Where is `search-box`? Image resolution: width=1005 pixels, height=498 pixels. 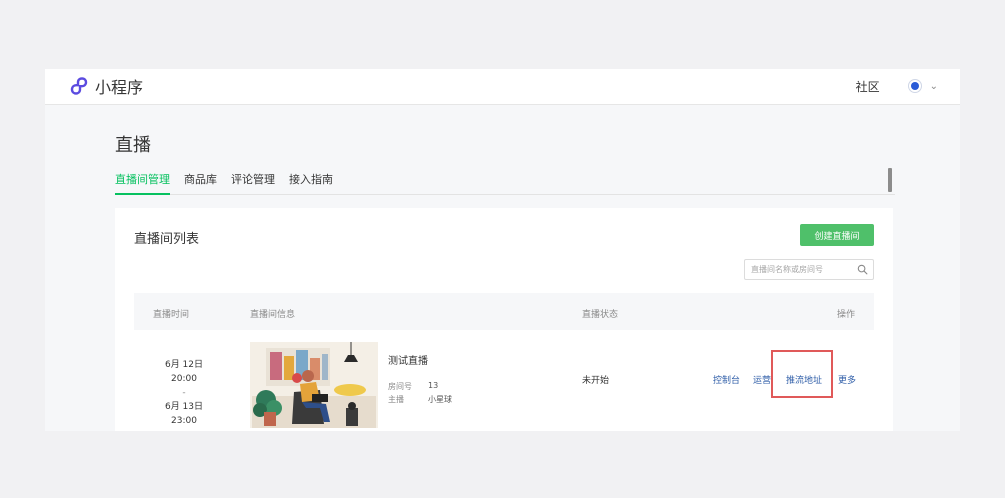 search-box is located at coordinates (809, 269).